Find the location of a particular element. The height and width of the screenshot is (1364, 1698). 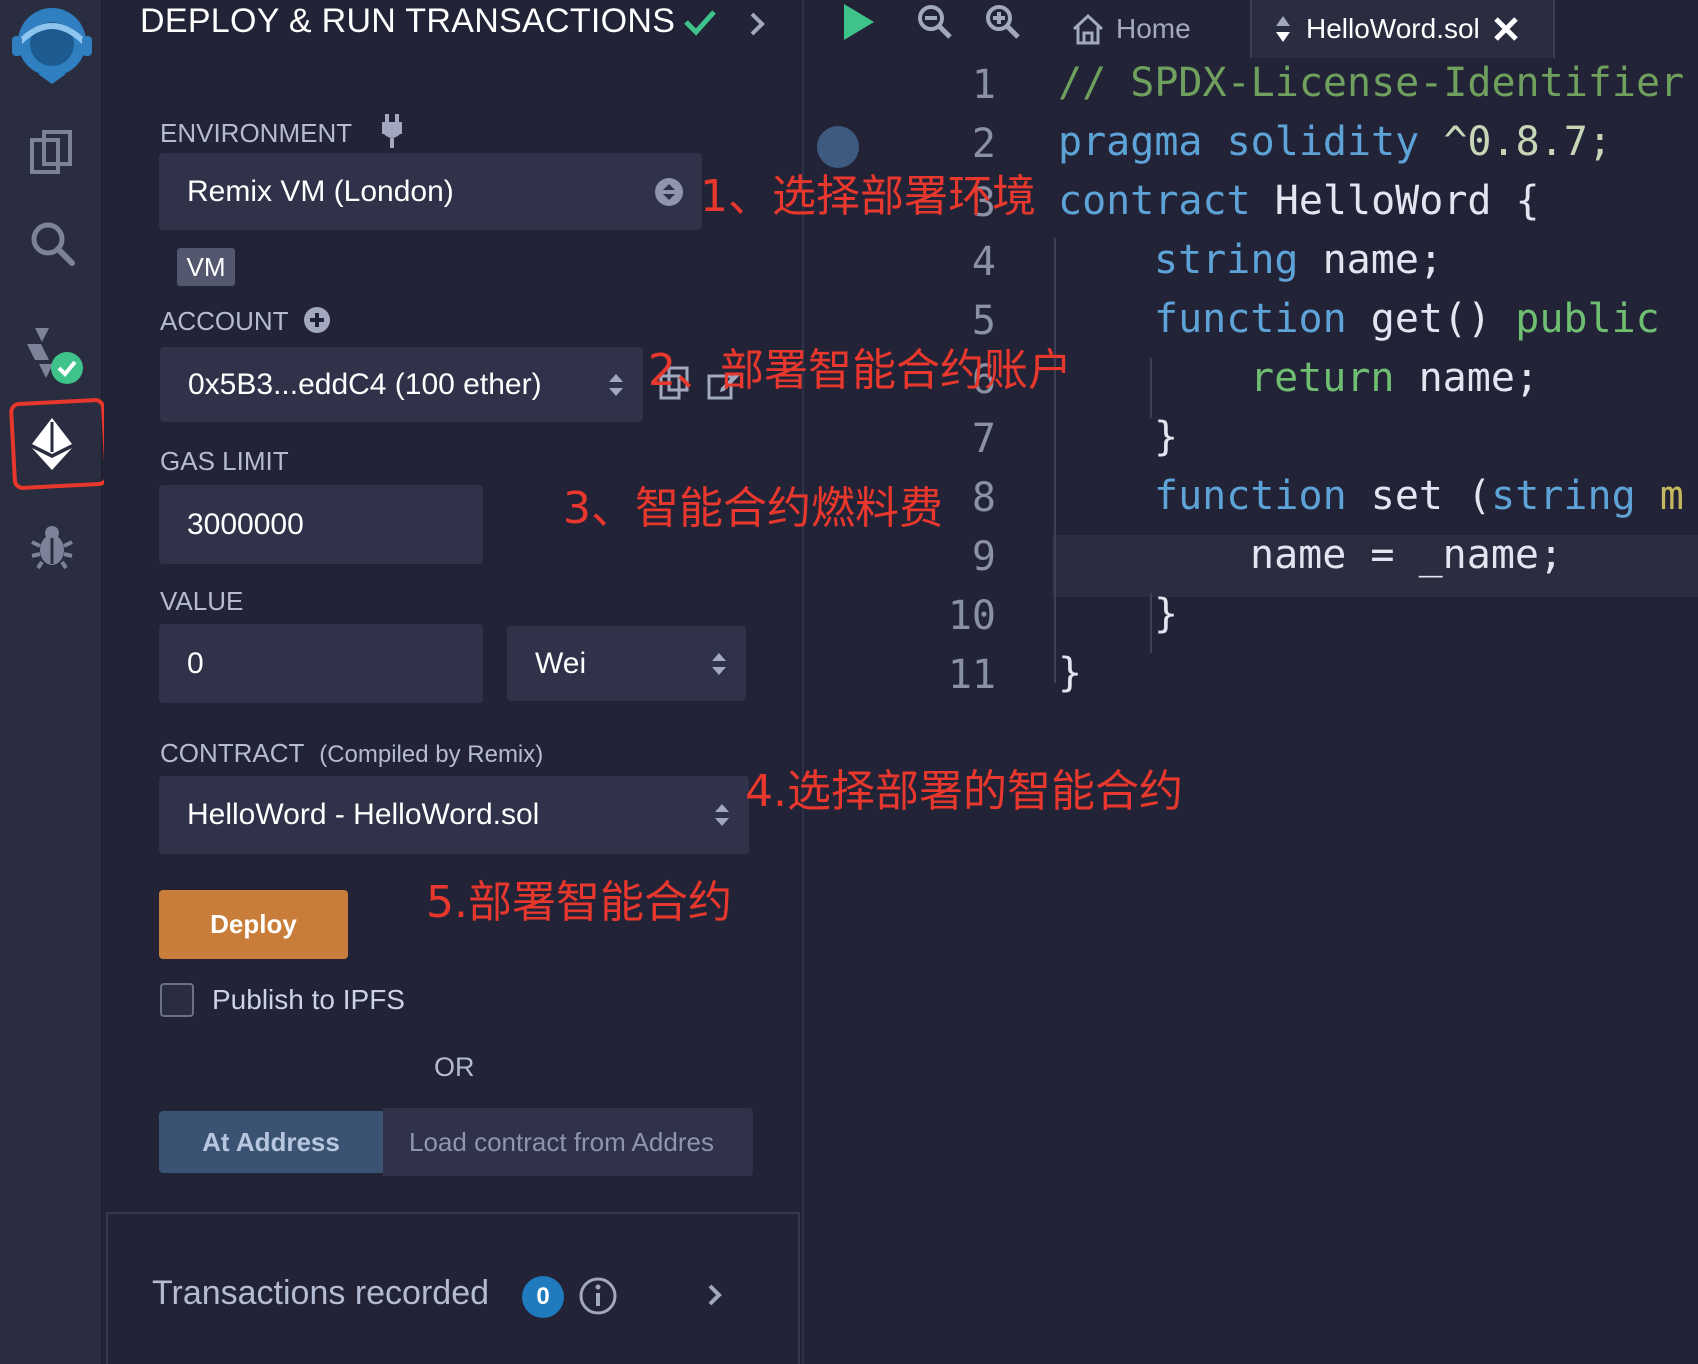

panel-title: DEPLOY & RUN TRANSACTIONS is located at coordinates (408, 21).